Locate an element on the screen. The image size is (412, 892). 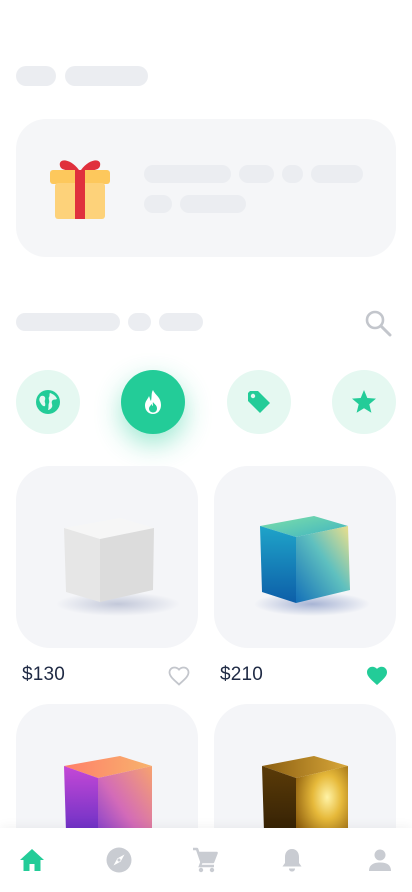
category-favorites is located at coordinates (364, 402).